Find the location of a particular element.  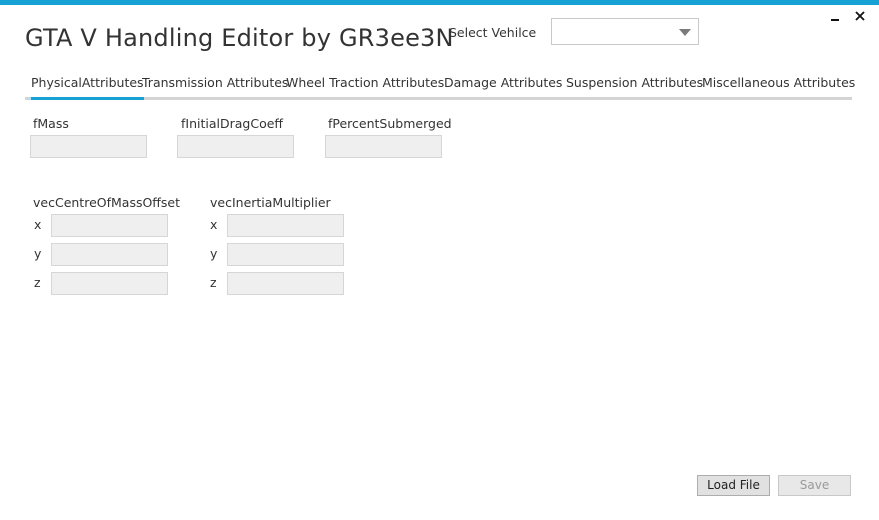

com-z-label: z is located at coordinates (37, 282).